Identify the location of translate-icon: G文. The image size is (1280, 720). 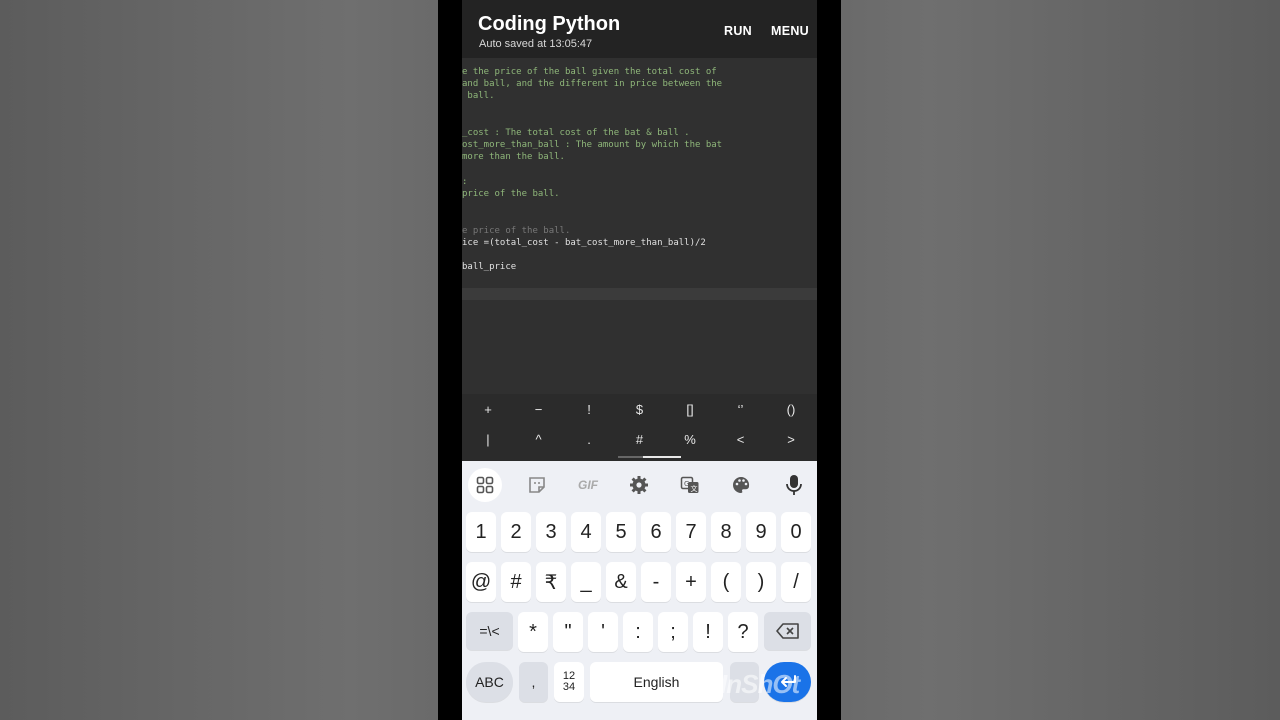
(690, 485).